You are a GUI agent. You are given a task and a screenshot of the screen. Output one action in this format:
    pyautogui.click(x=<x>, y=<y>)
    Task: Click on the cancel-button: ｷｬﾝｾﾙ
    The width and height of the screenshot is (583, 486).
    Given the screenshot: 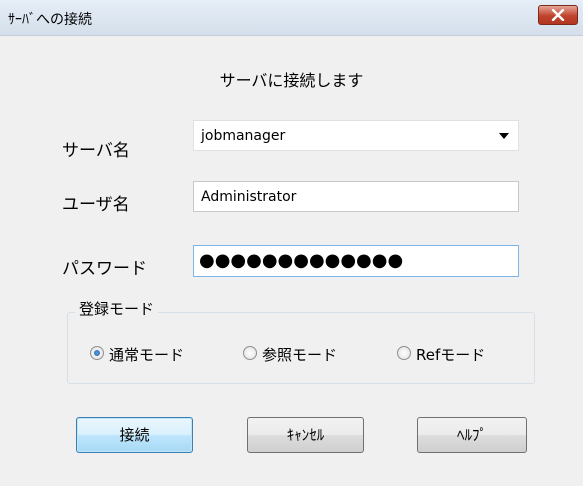 What is the action you would take?
    pyautogui.click(x=305, y=435)
    